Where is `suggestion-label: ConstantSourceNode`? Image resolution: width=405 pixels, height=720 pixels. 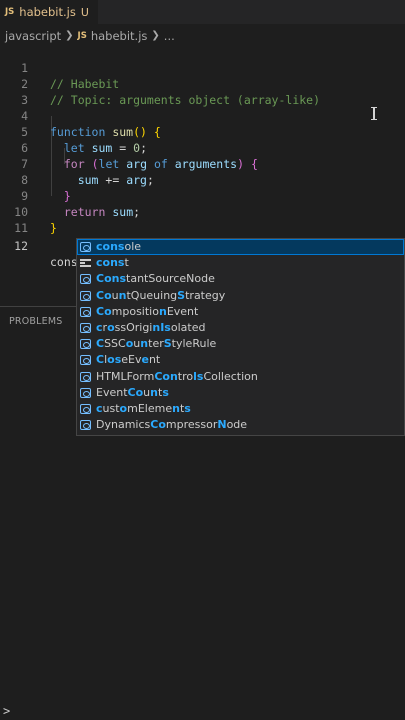 suggestion-label: ConstantSourceNode is located at coordinates (155, 279).